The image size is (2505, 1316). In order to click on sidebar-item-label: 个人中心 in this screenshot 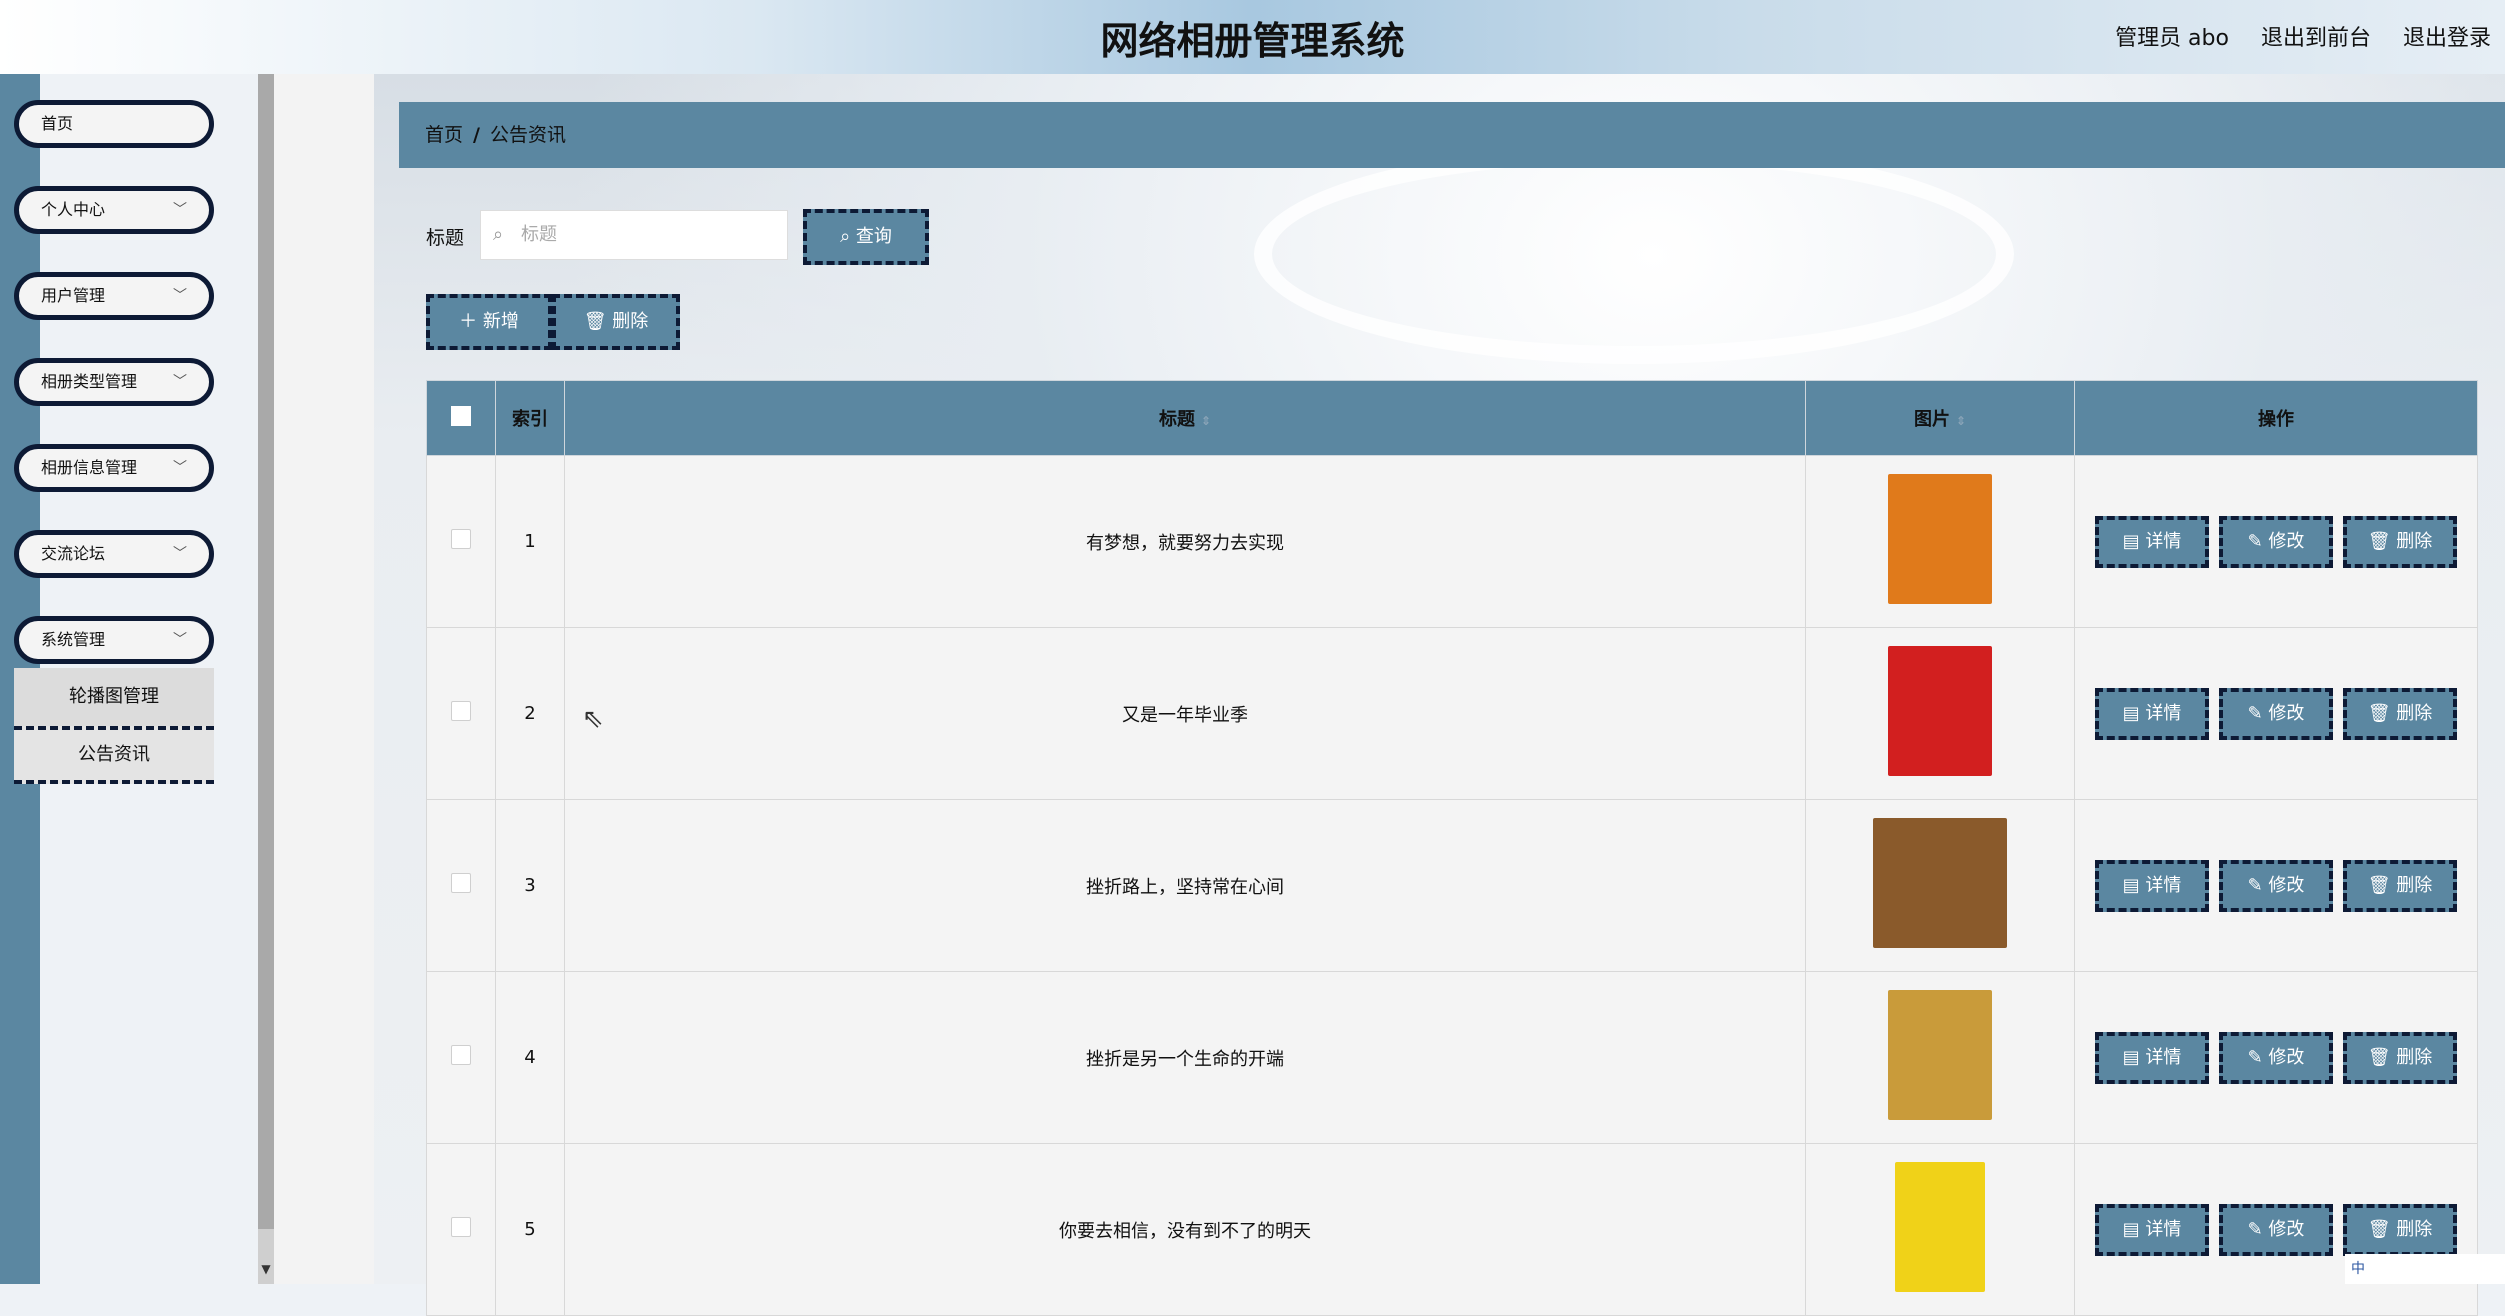, I will do `click(73, 209)`.